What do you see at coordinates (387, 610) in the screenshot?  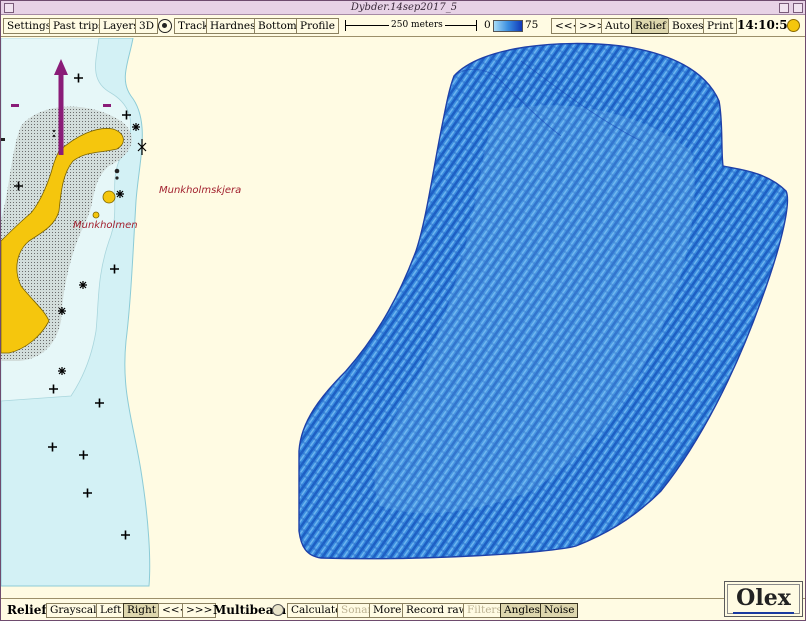 I see `more-button: More` at bounding box center [387, 610].